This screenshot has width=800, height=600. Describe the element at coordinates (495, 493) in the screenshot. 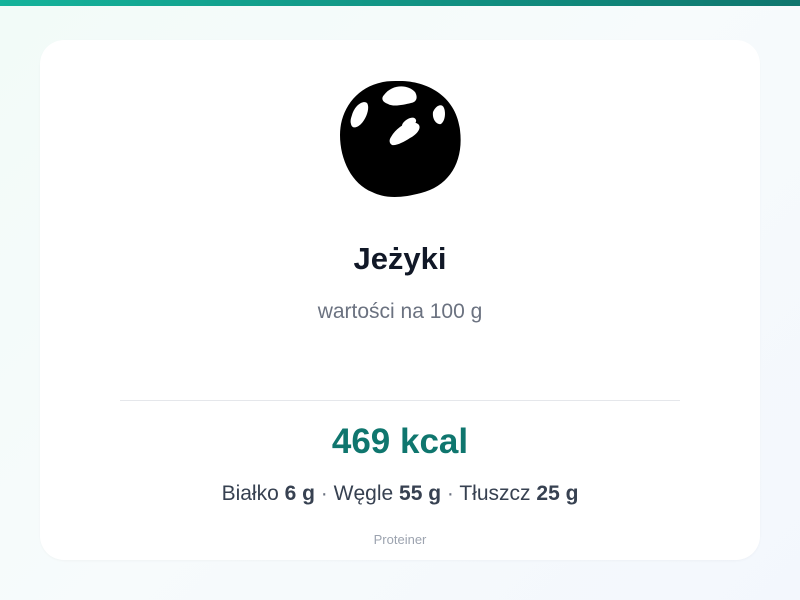

I see `fat-label: Tłuszcz` at that location.